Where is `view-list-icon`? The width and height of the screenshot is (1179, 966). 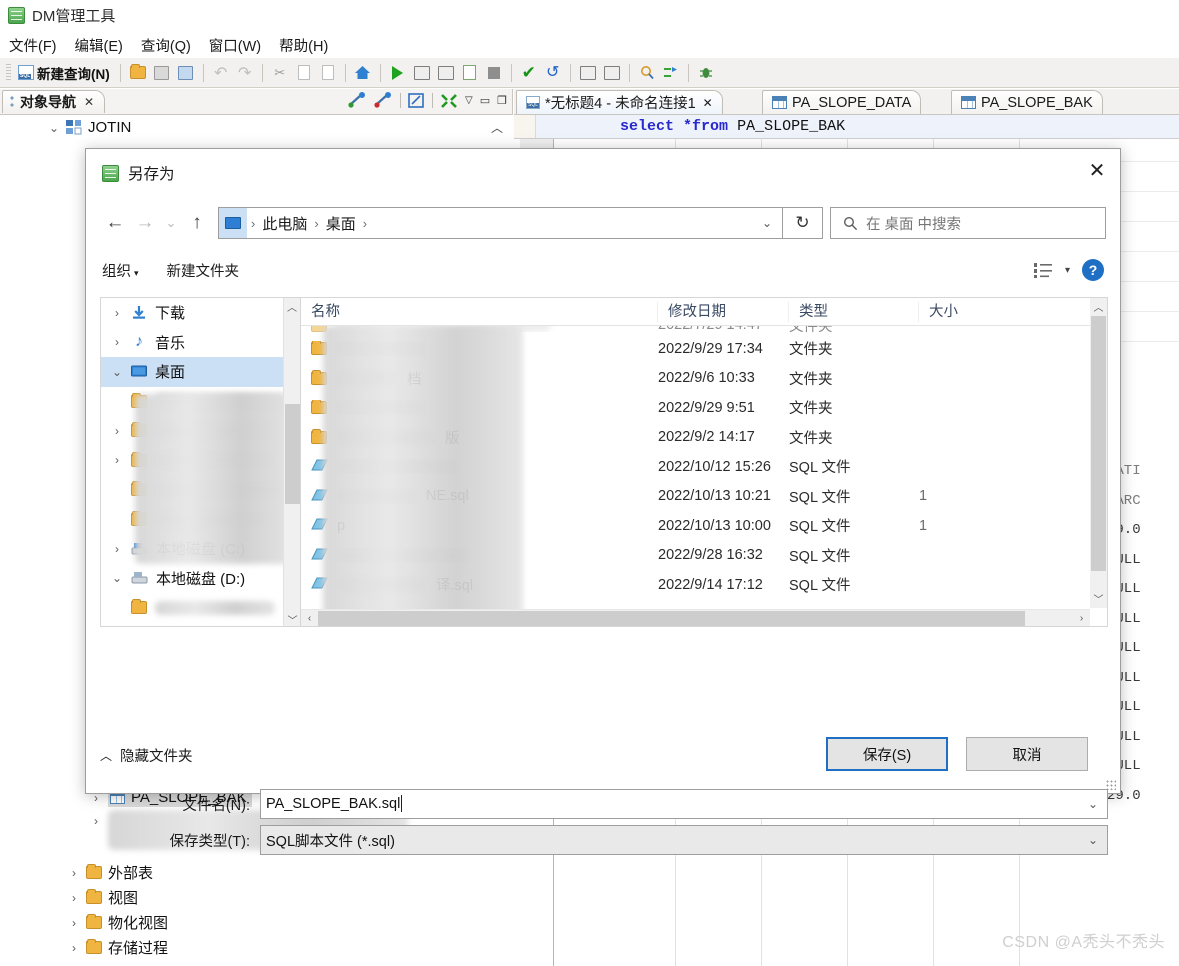 view-list-icon is located at coordinates (1043, 270).